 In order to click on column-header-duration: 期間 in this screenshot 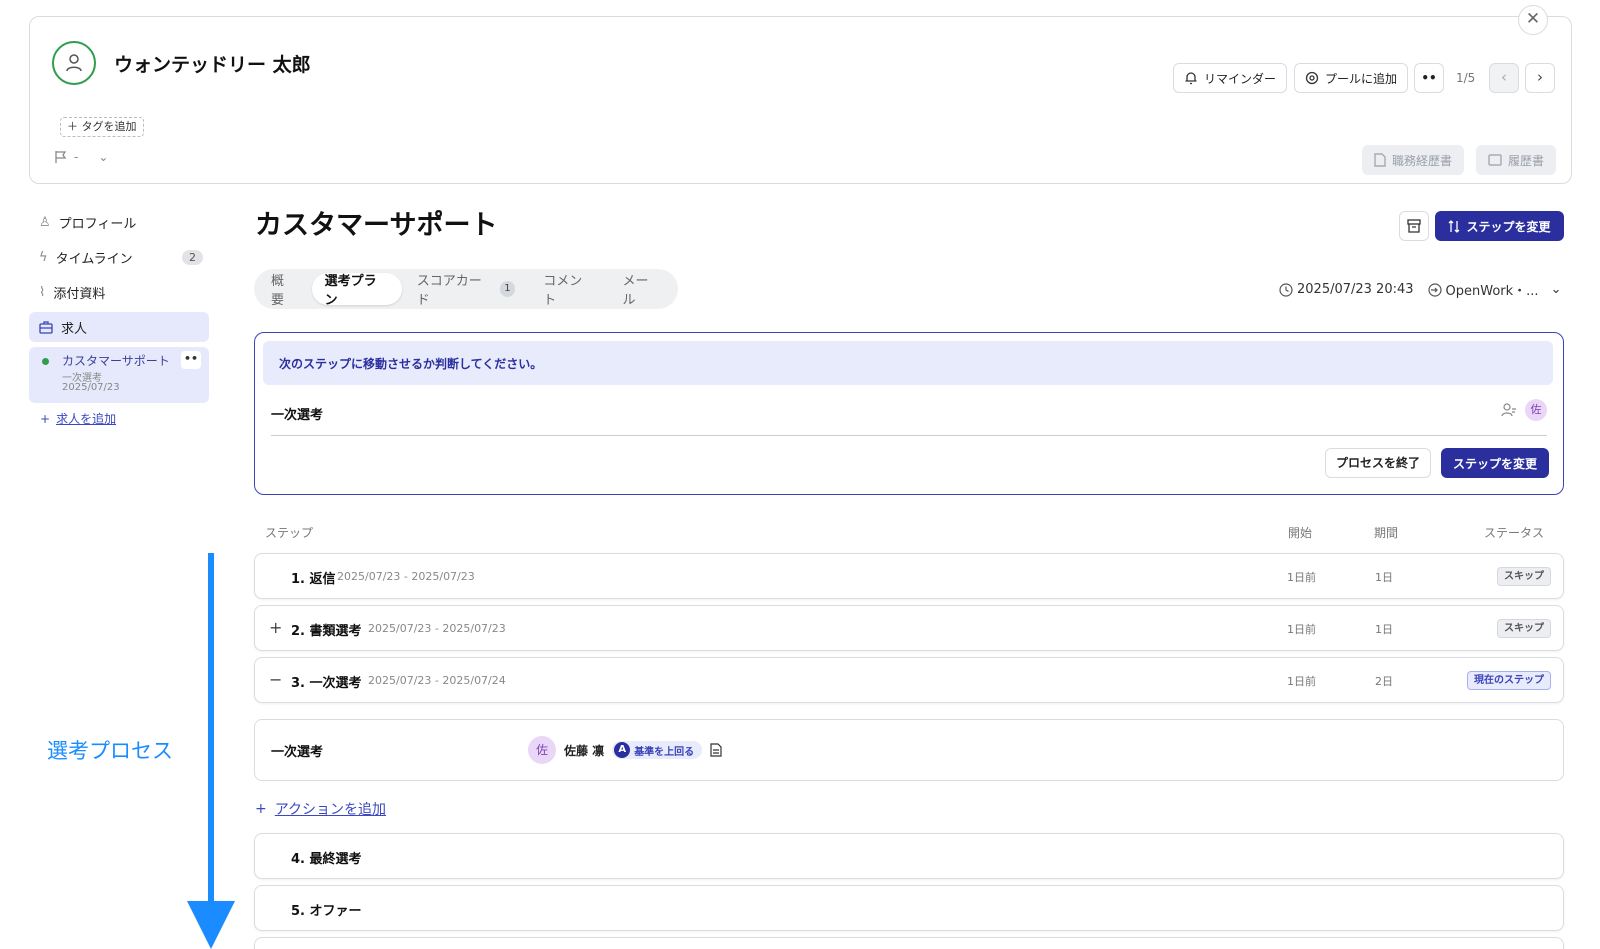, I will do `click(1386, 533)`.